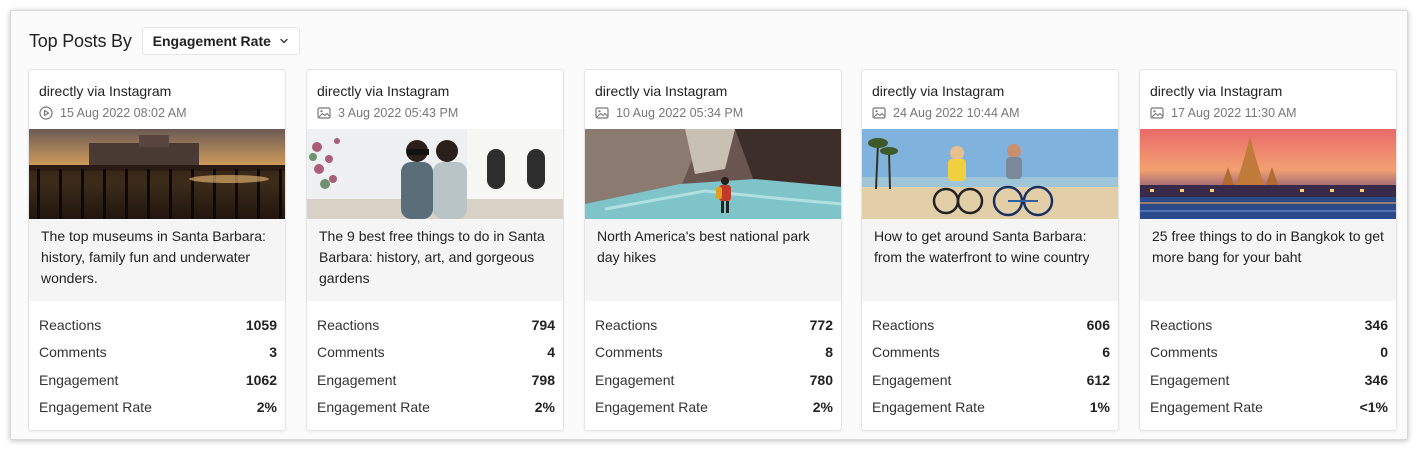 The width and height of the screenshot is (1418, 450). I want to click on stat-value: 606, so click(1098, 324).